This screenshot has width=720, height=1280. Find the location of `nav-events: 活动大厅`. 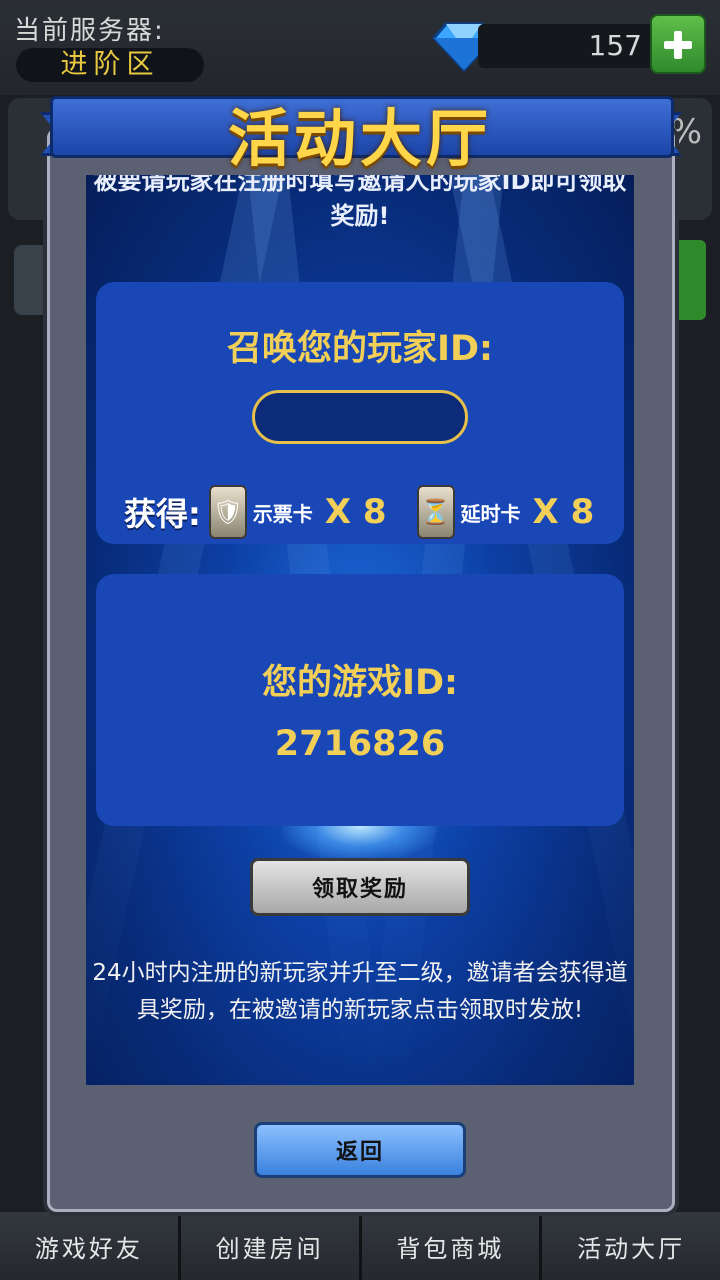

nav-events: 活动大厅 is located at coordinates (631, 1246).